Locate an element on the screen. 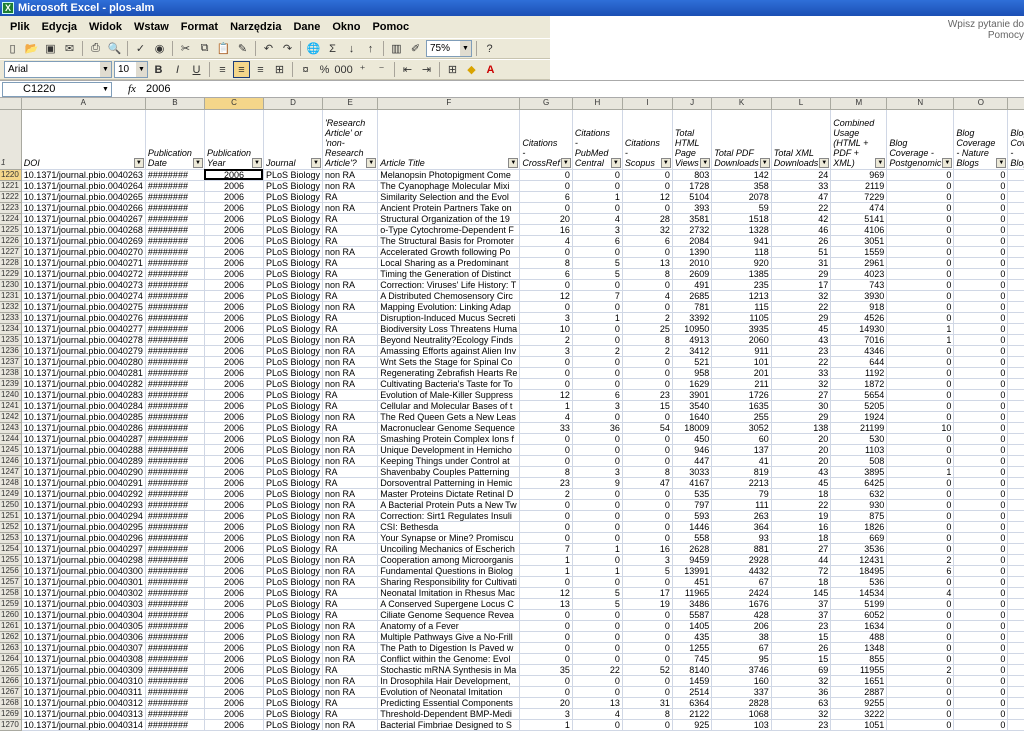 The width and height of the screenshot is (1024, 737). row-header: 1234 is located at coordinates (11, 329).